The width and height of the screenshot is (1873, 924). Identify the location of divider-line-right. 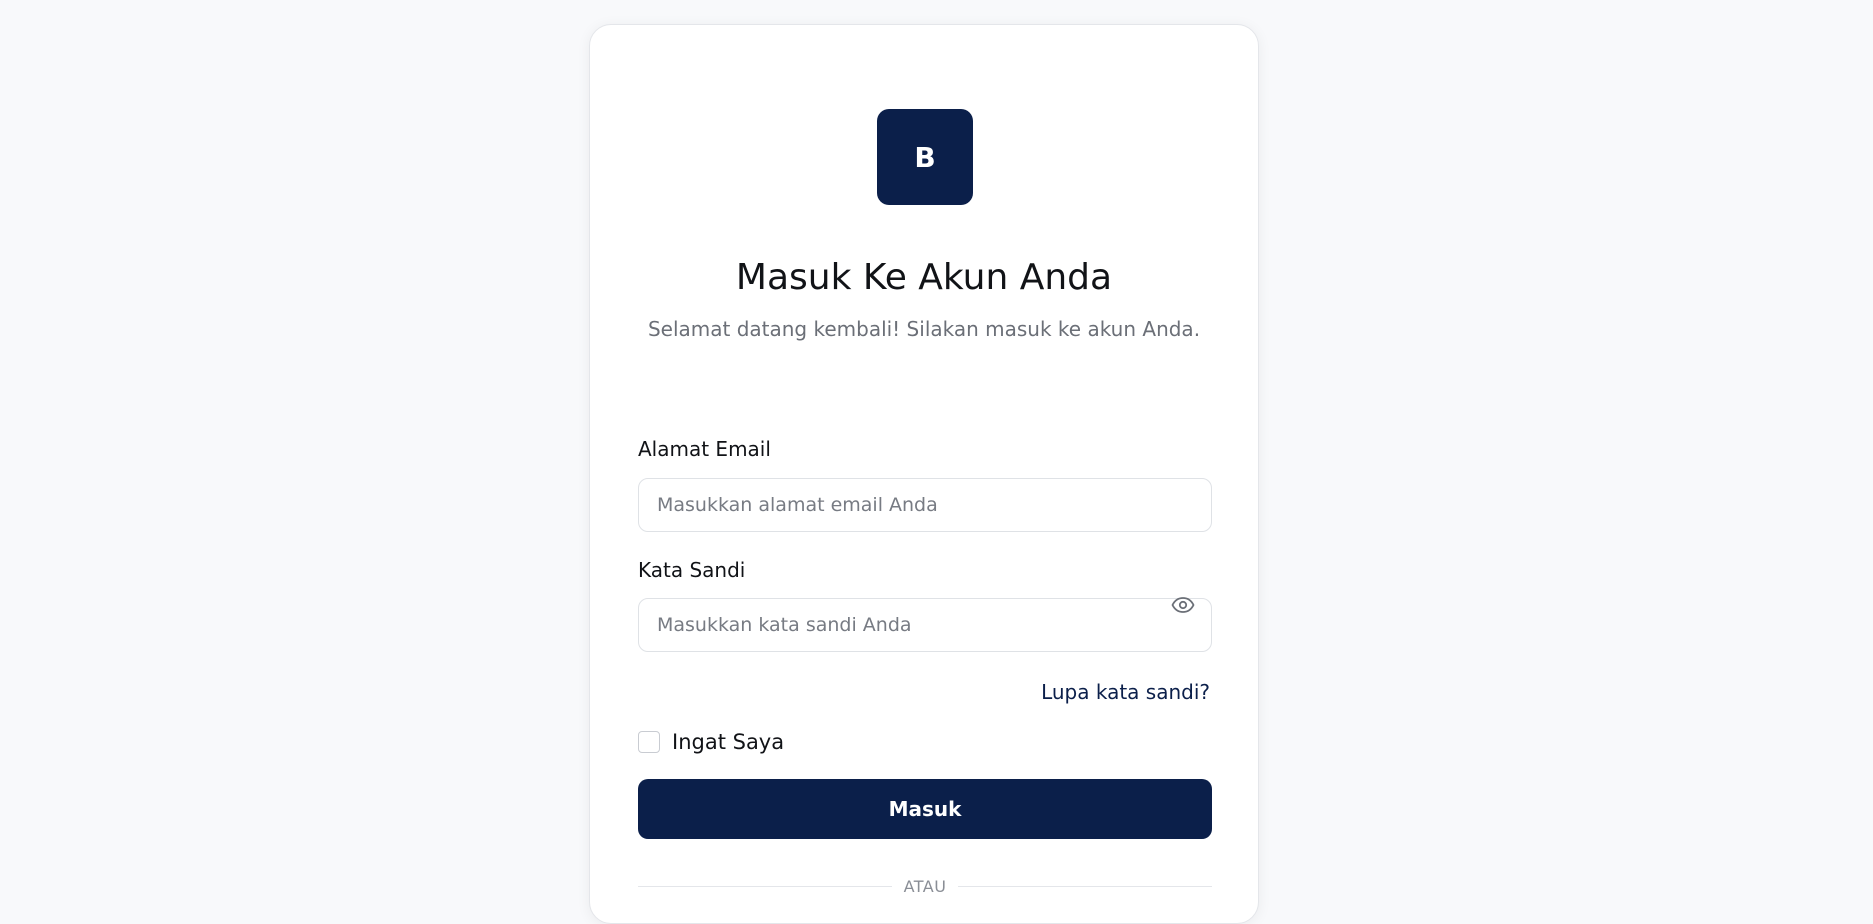
(1085, 886).